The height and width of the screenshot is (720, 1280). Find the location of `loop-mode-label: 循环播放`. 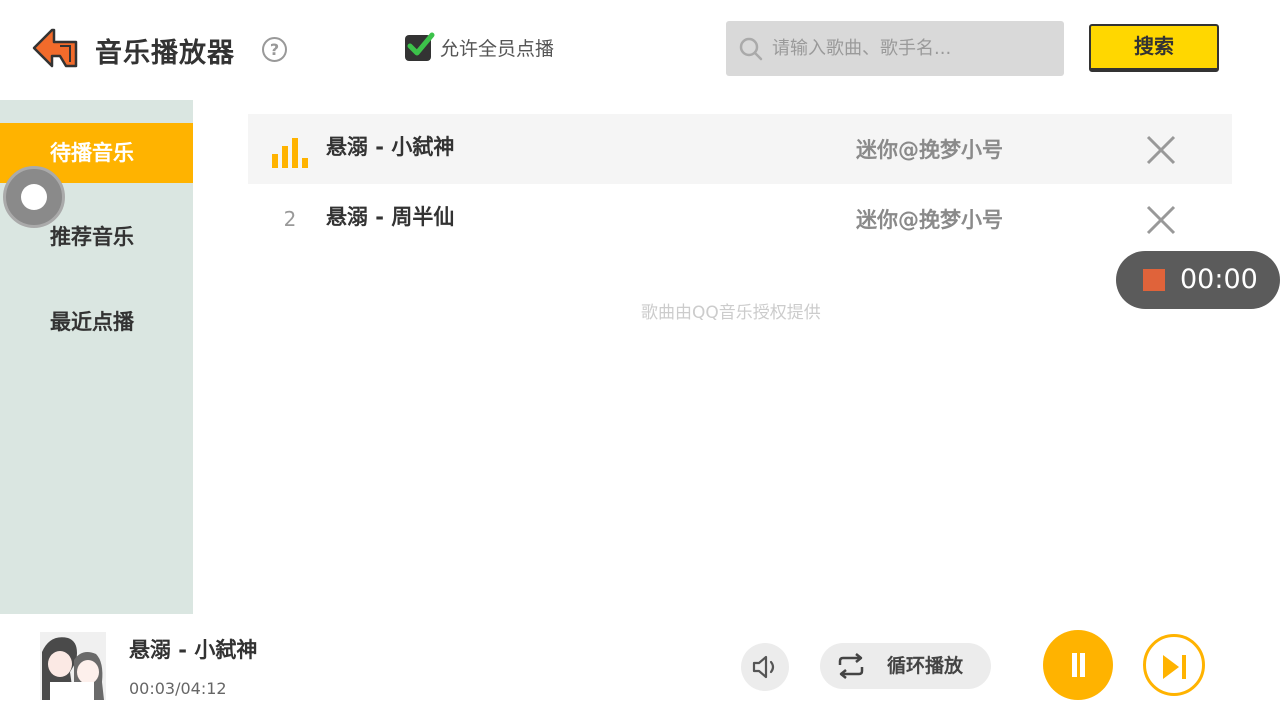

loop-mode-label: 循环播放 is located at coordinates (925, 666).